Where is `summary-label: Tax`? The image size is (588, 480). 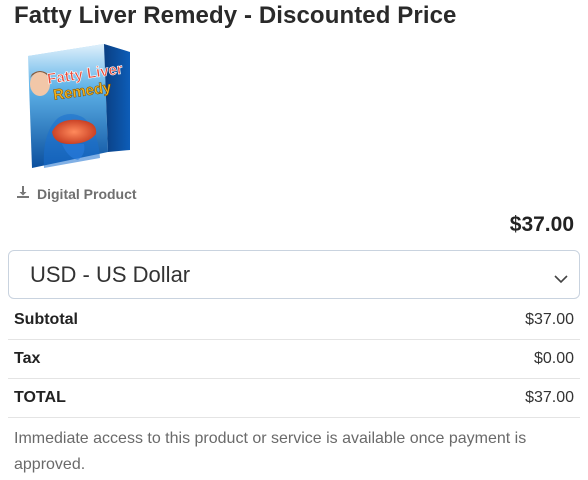
summary-label: Tax is located at coordinates (27, 358).